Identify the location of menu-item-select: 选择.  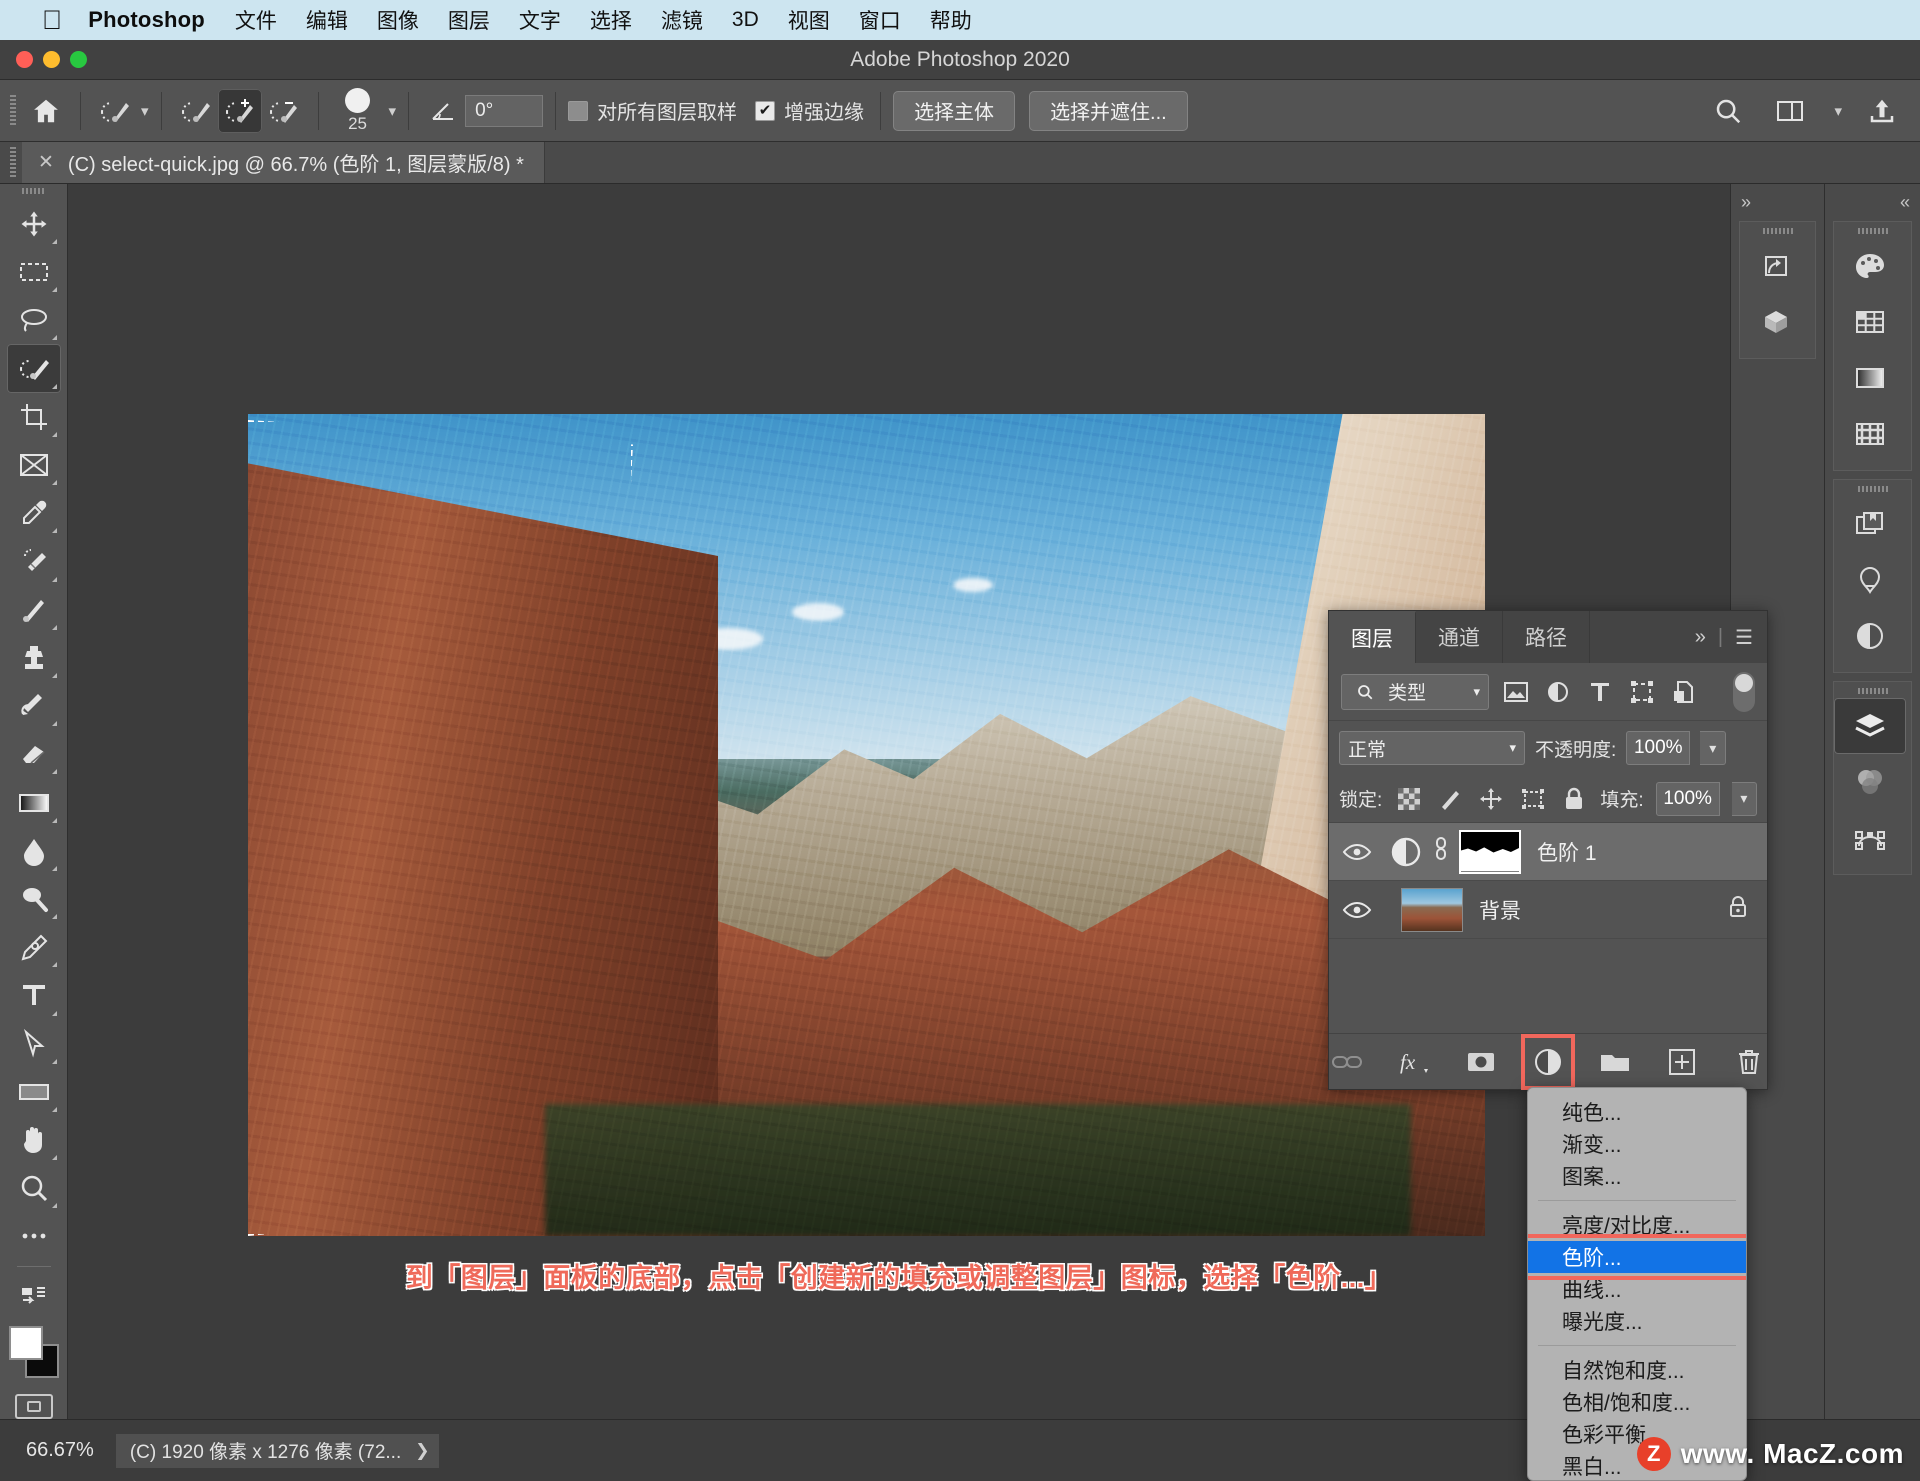
(611, 20).